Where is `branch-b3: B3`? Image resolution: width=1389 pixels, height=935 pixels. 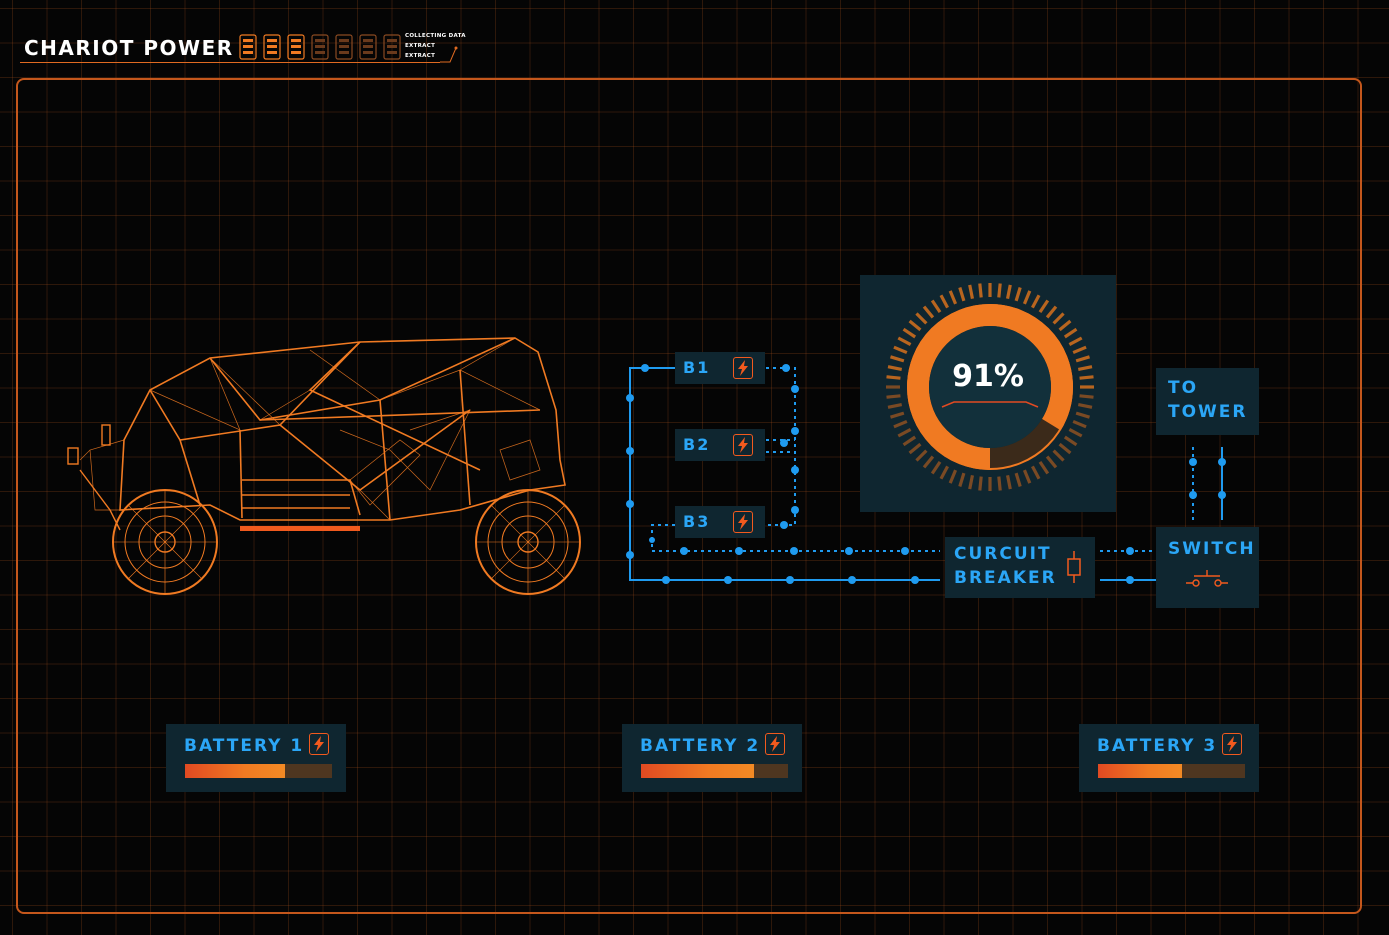 branch-b3: B3 is located at coordinates (720, 522).